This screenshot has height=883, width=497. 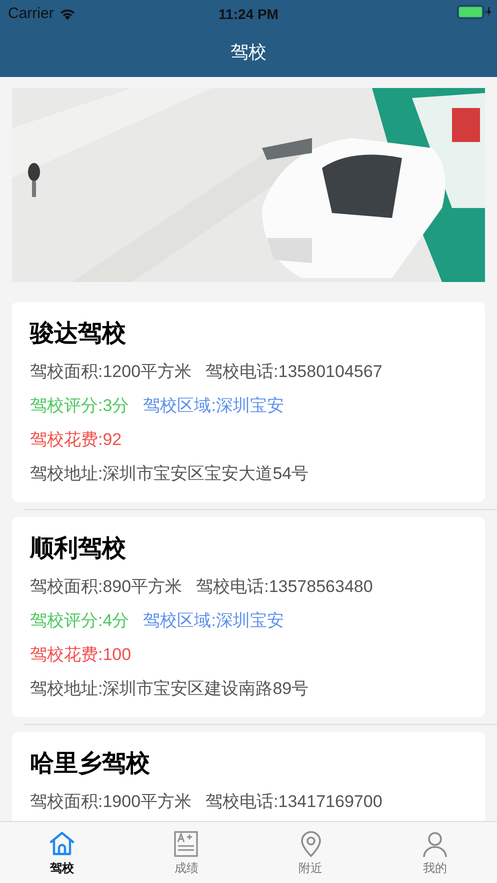 I want to click on school-rating: 驾校评分:4分, so click(x=80, y=621).